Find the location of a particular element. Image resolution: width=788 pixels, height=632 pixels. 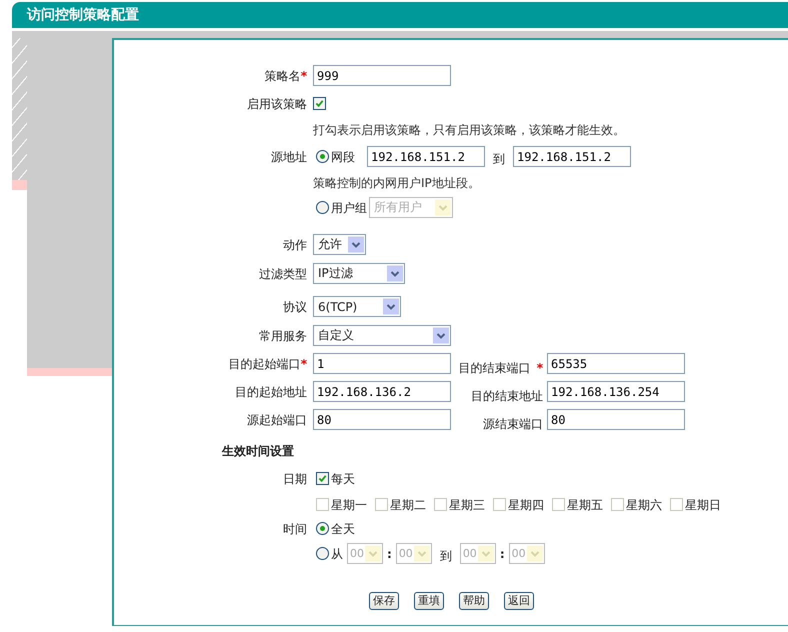

field-label: 源结束端口 is located at coordinates (513, 424).